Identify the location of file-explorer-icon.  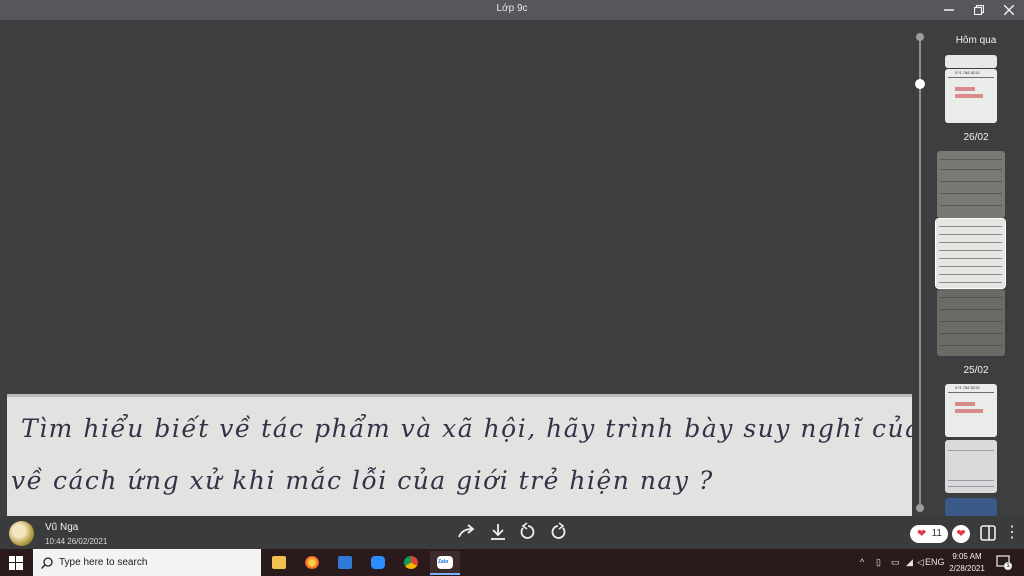
(279, 562).